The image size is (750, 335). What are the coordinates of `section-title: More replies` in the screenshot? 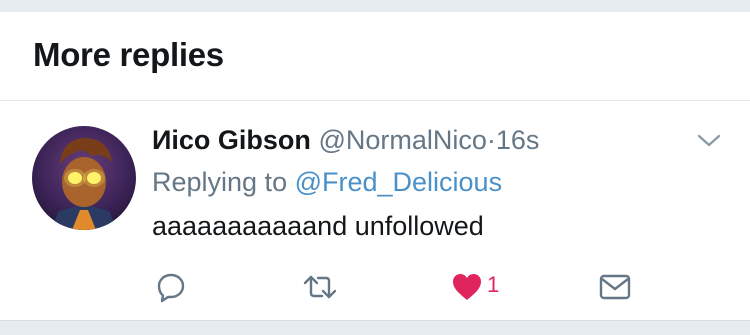 It's located at (128, 54).